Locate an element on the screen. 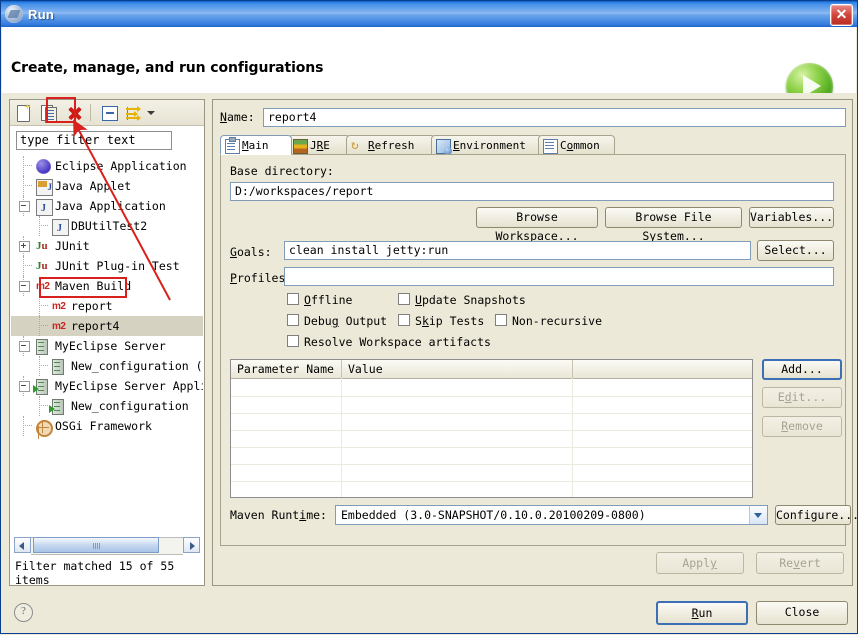 The image size is (858, 635). help-question-icon: ? is located at coordinates (23, 612).